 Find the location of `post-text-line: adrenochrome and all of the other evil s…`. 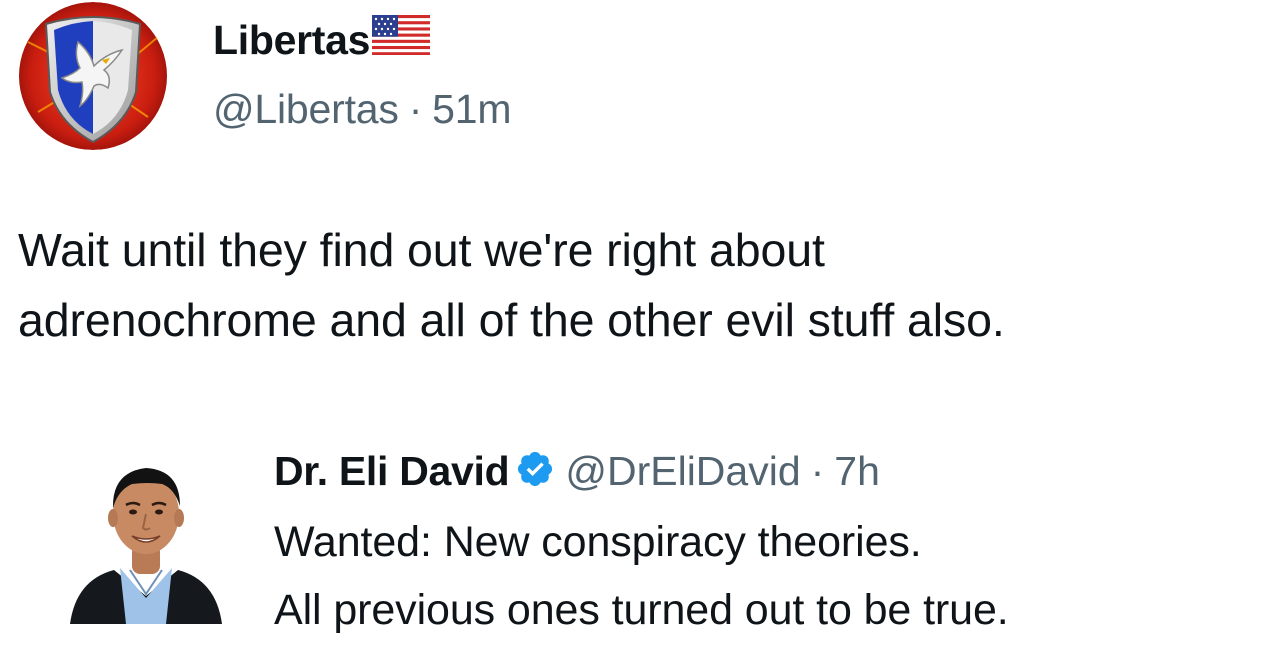

post-text-line: adrenochrome and all of the other evil s… is located at coordinates (511, 320).